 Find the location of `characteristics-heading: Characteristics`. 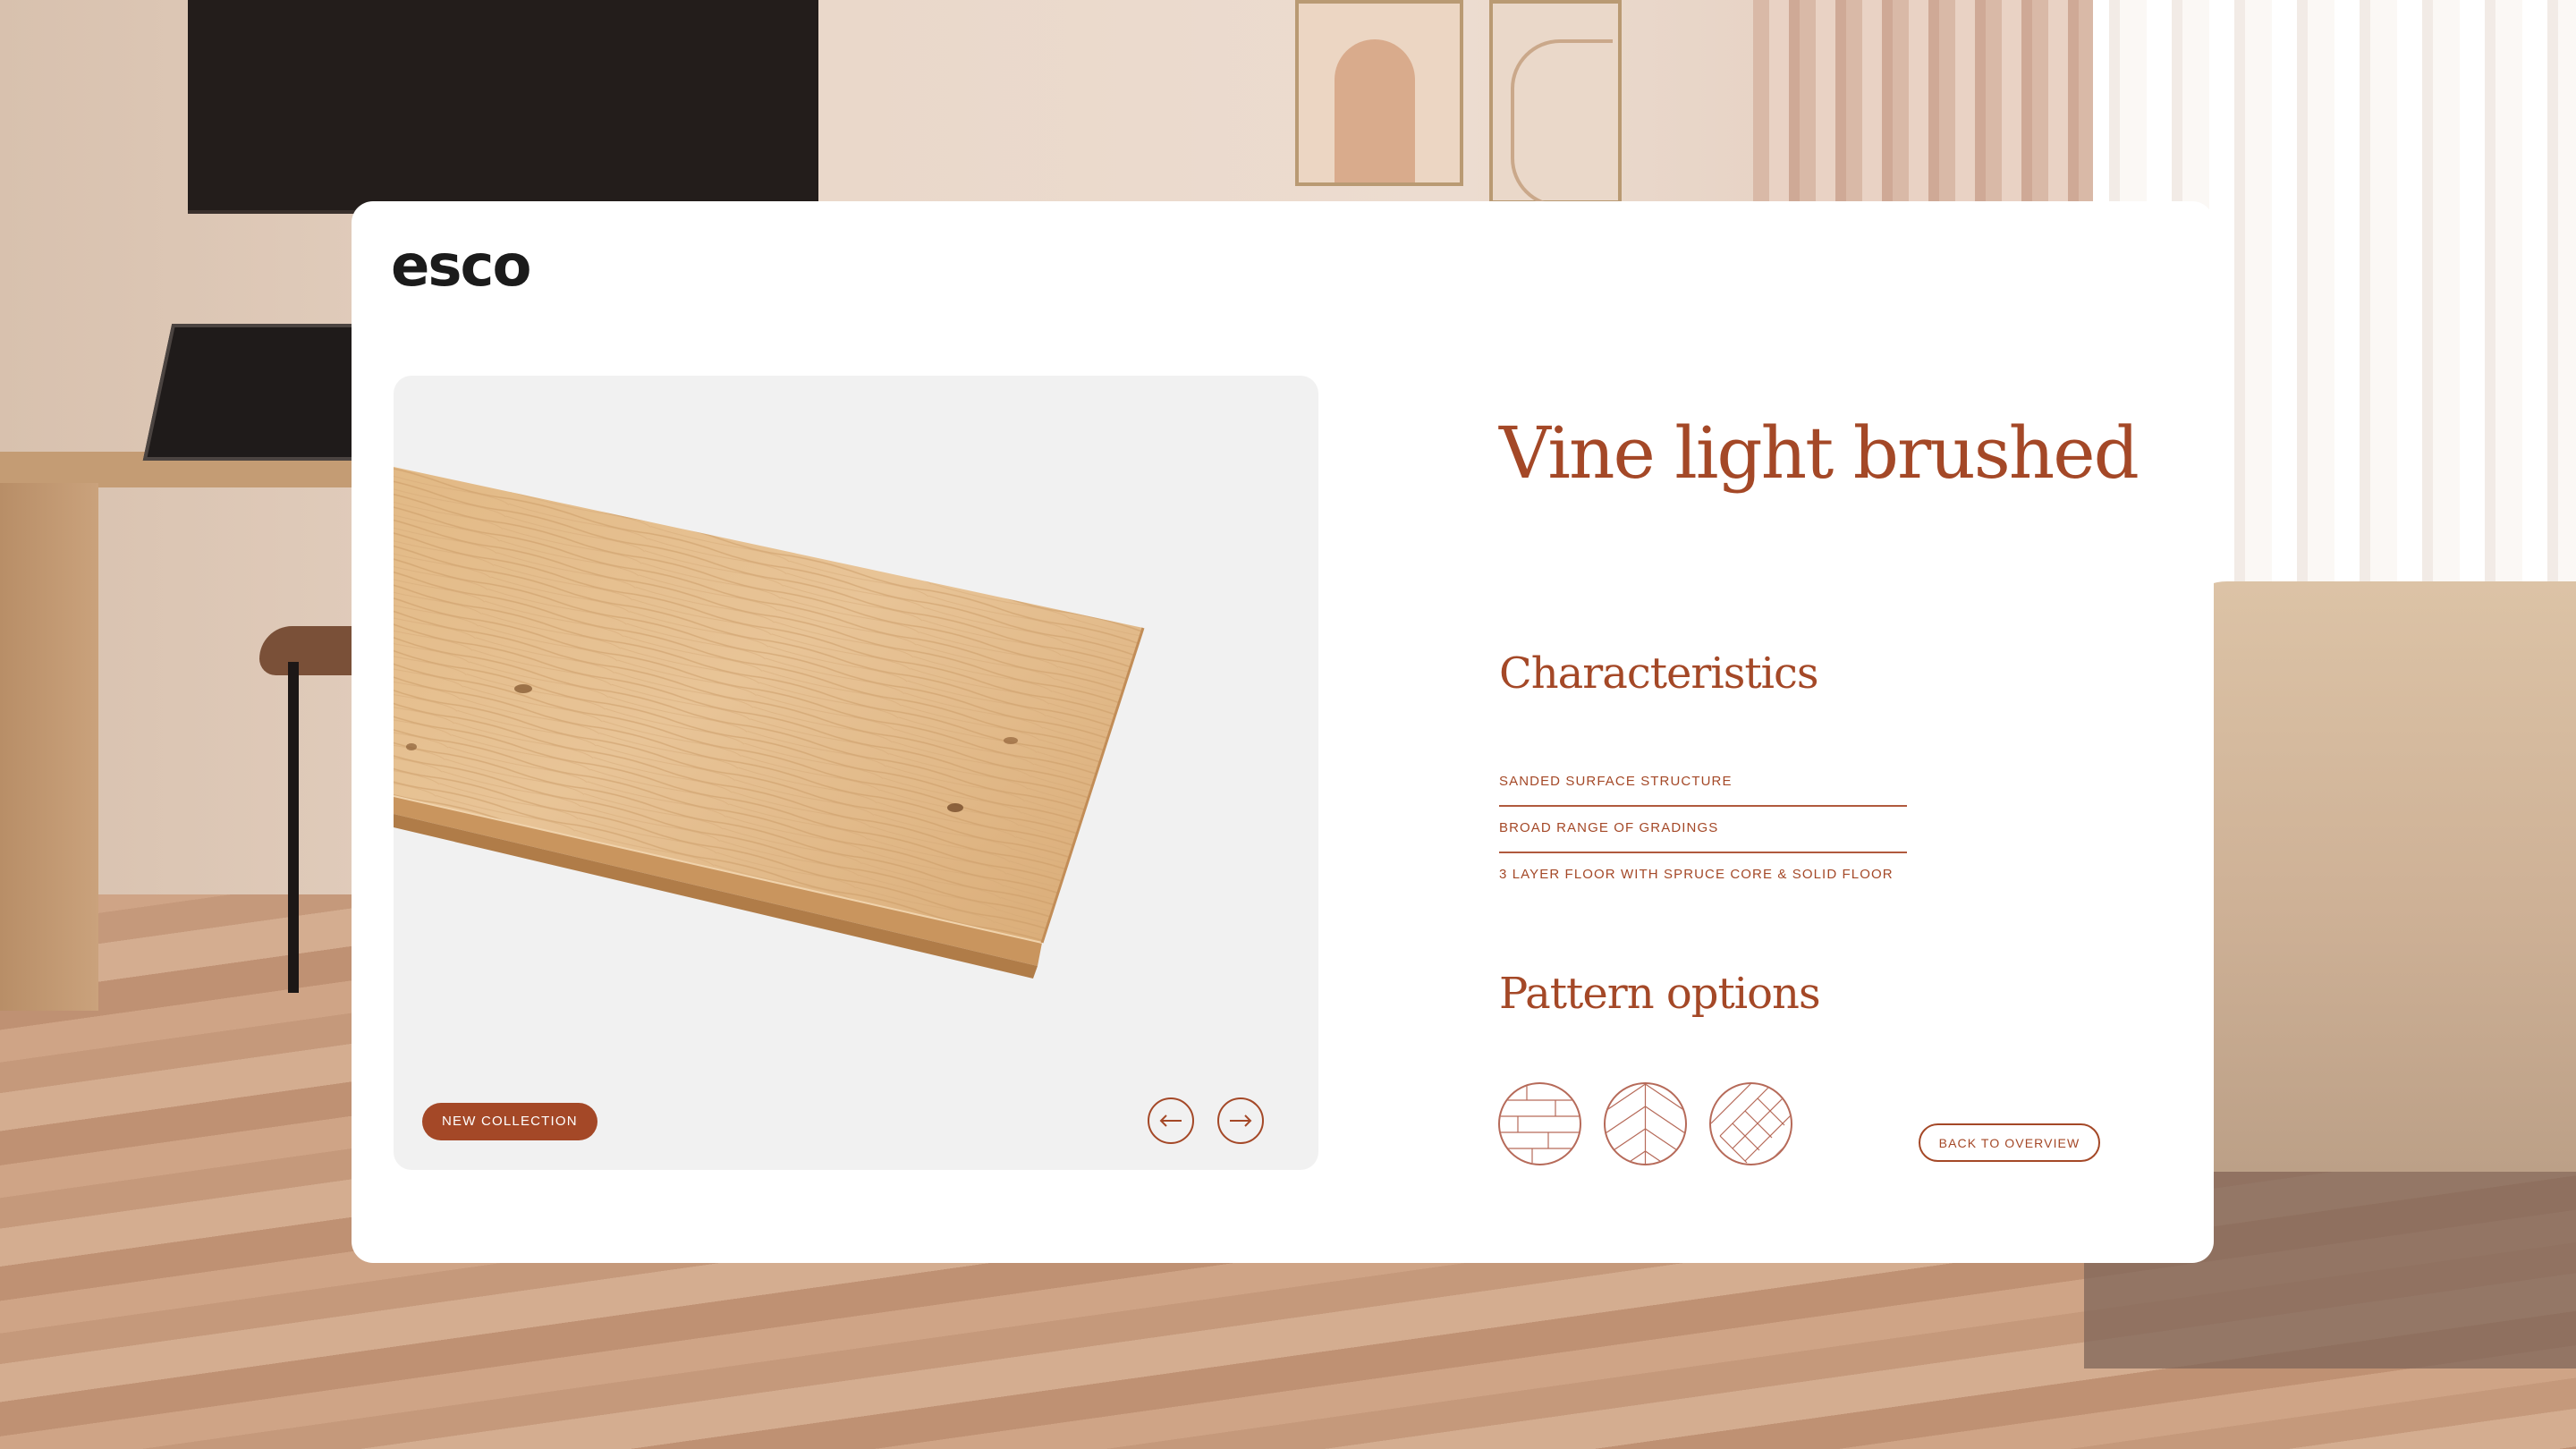

characteristics-heading: Characteristics is located at coordinates (1658, 673).